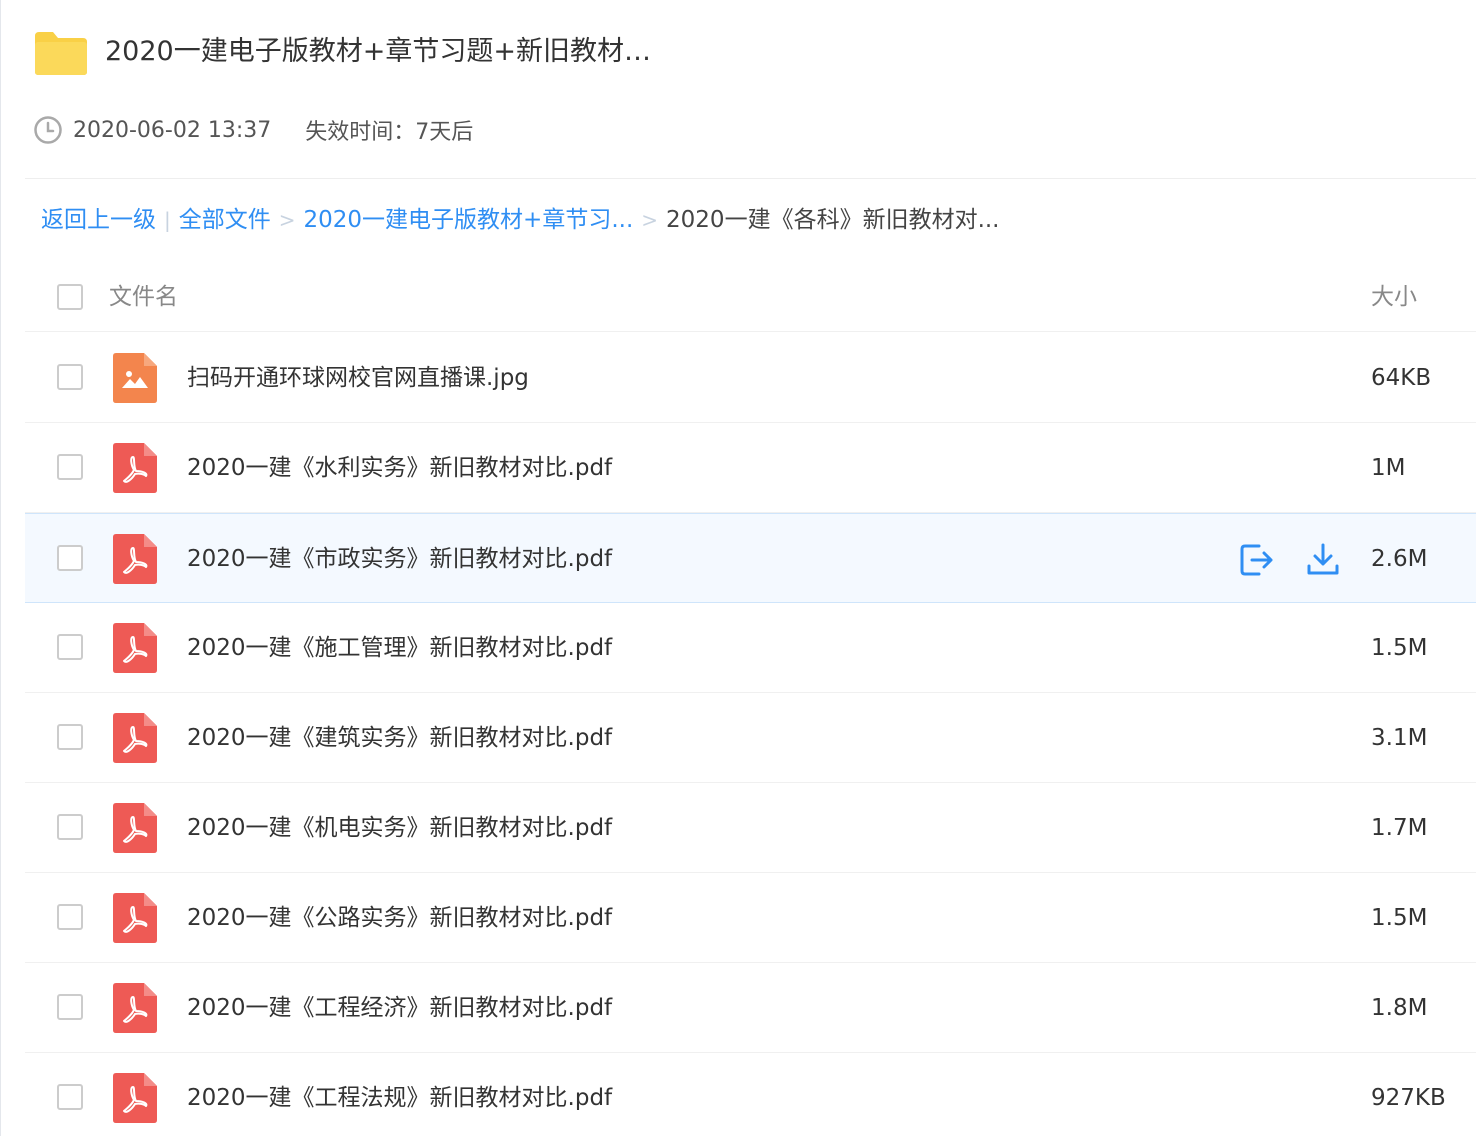 The image size is (1476, 1136). What do you see at coordinates (225, 220) in the screenshot?
I see `all-files-link: 全部文件` at bounding box center [225, 220].